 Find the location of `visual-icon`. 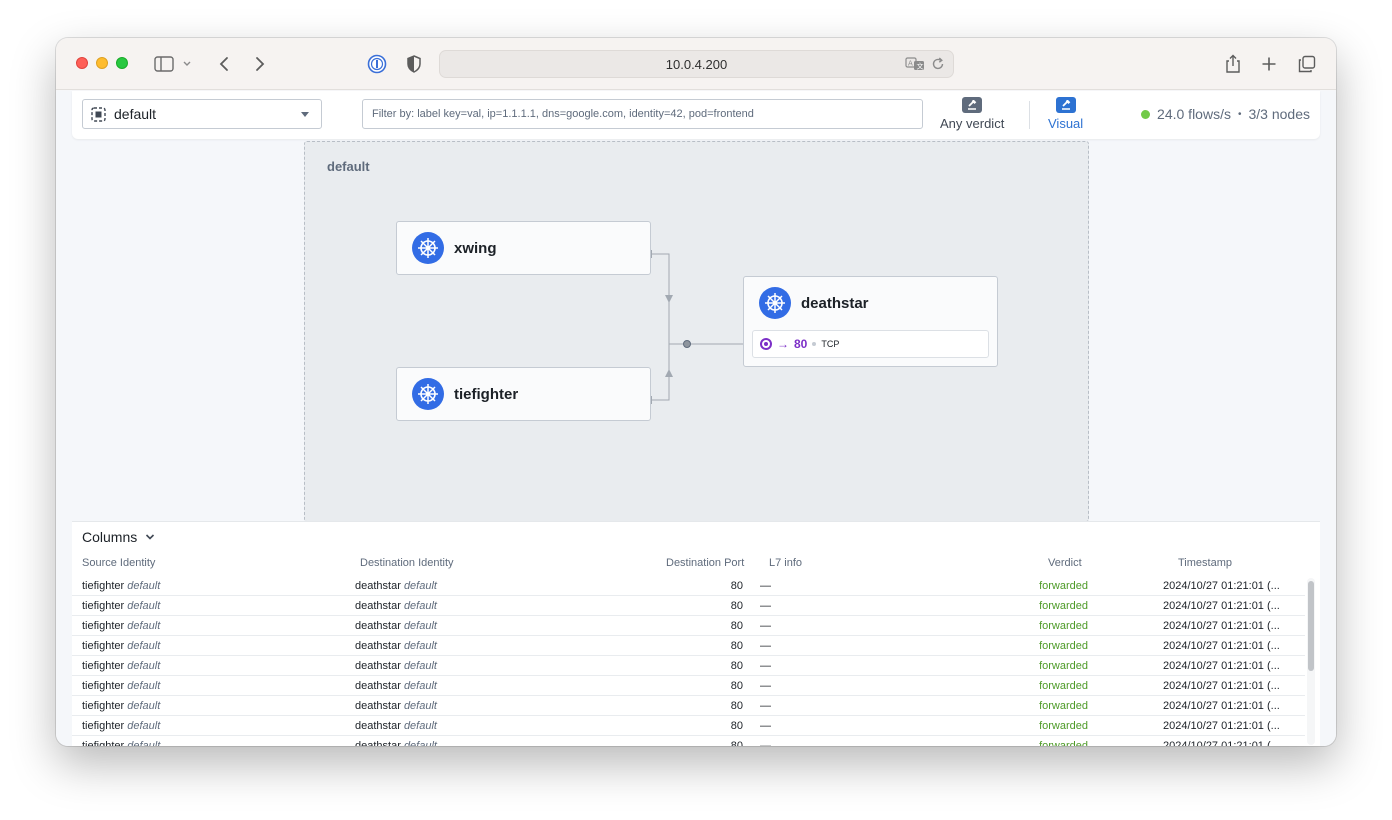

visual-icon is located at coordinates (1065, 105).